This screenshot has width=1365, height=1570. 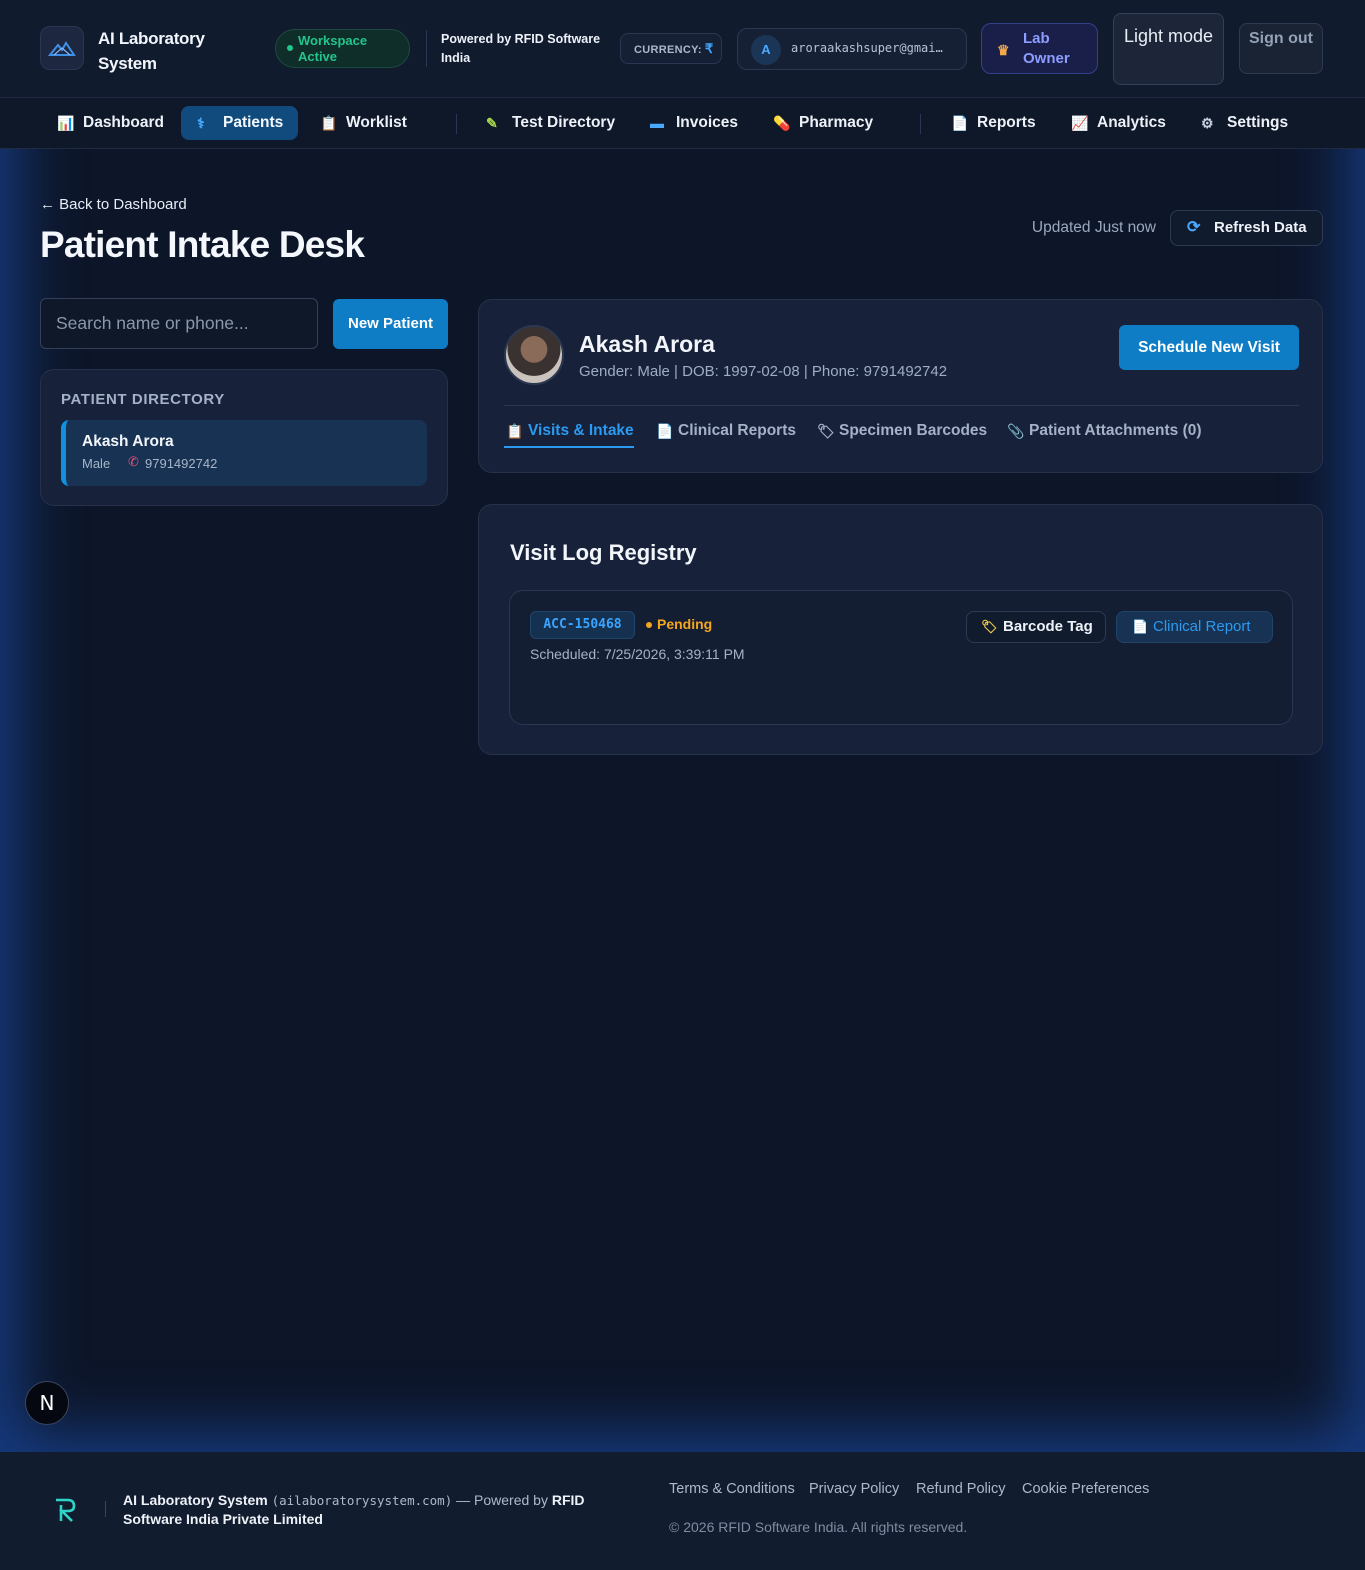 I want to click on back-to-dashboard-link: ← Back to Dashboard, so click(x=113, y=204).